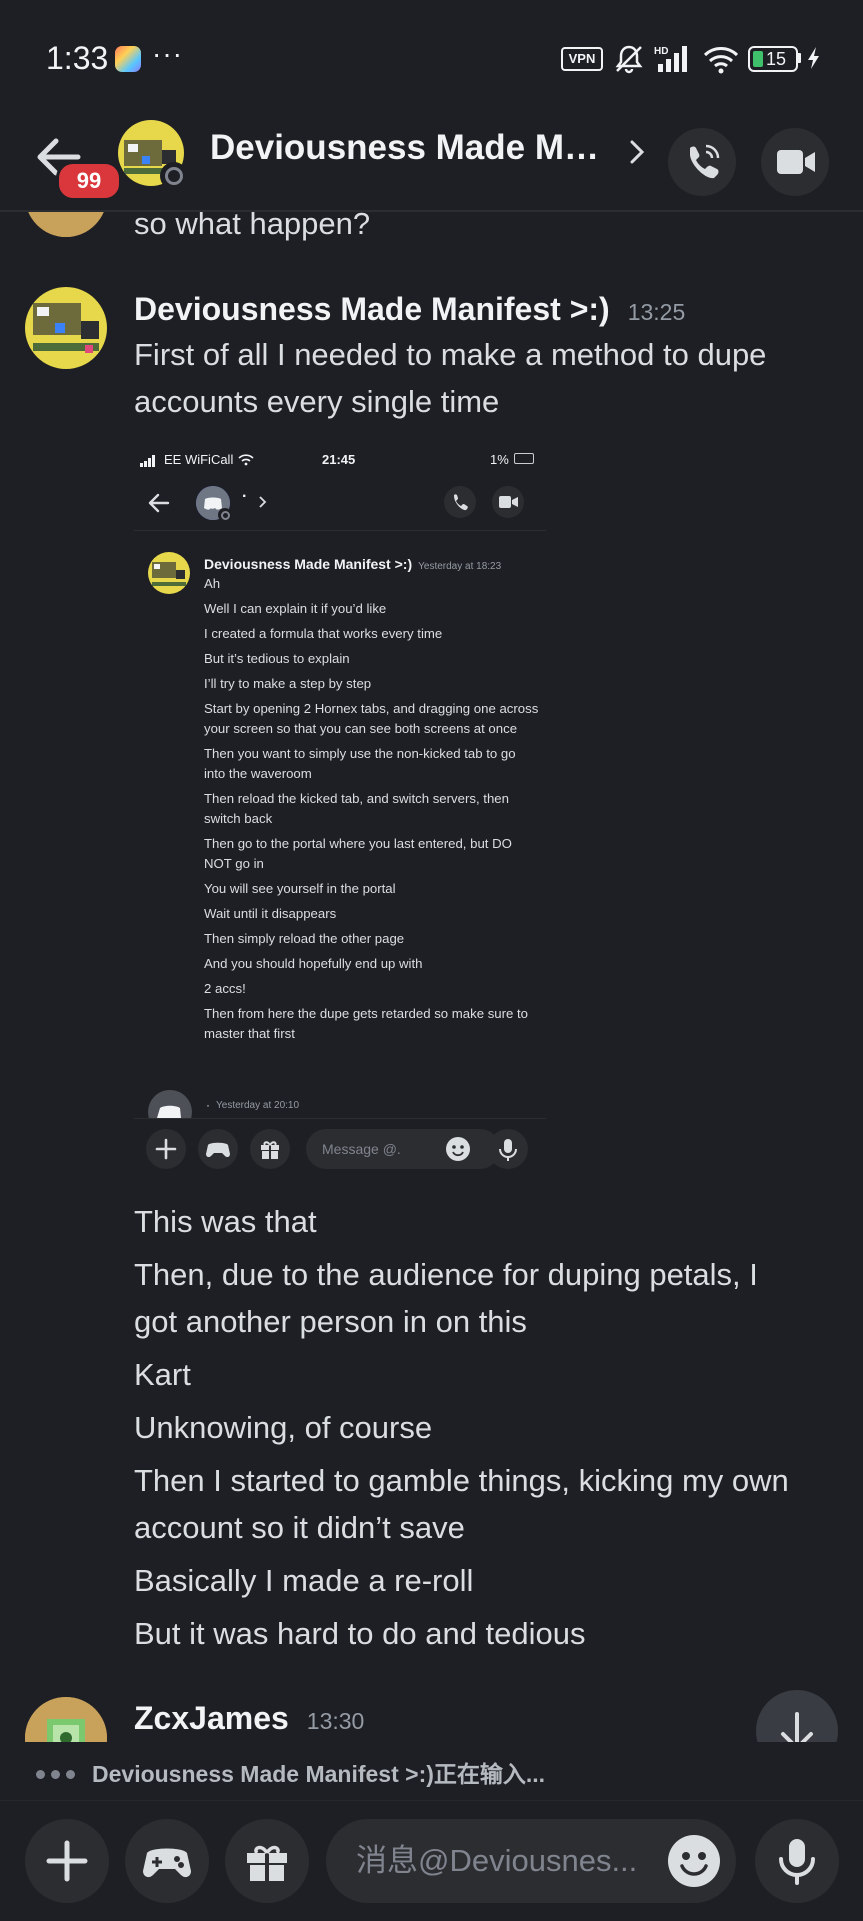 Image resolution: width=863 pixels, height=1921 pixels. I want to click on microphone-icon, so click(797, 1862).